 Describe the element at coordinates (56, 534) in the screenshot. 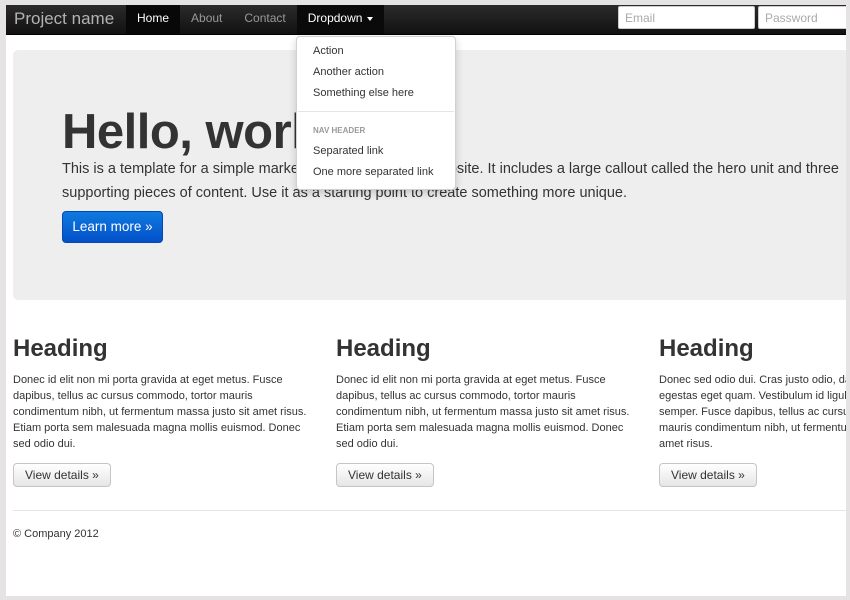

I see `footer-text: © Company 2012` at that location.